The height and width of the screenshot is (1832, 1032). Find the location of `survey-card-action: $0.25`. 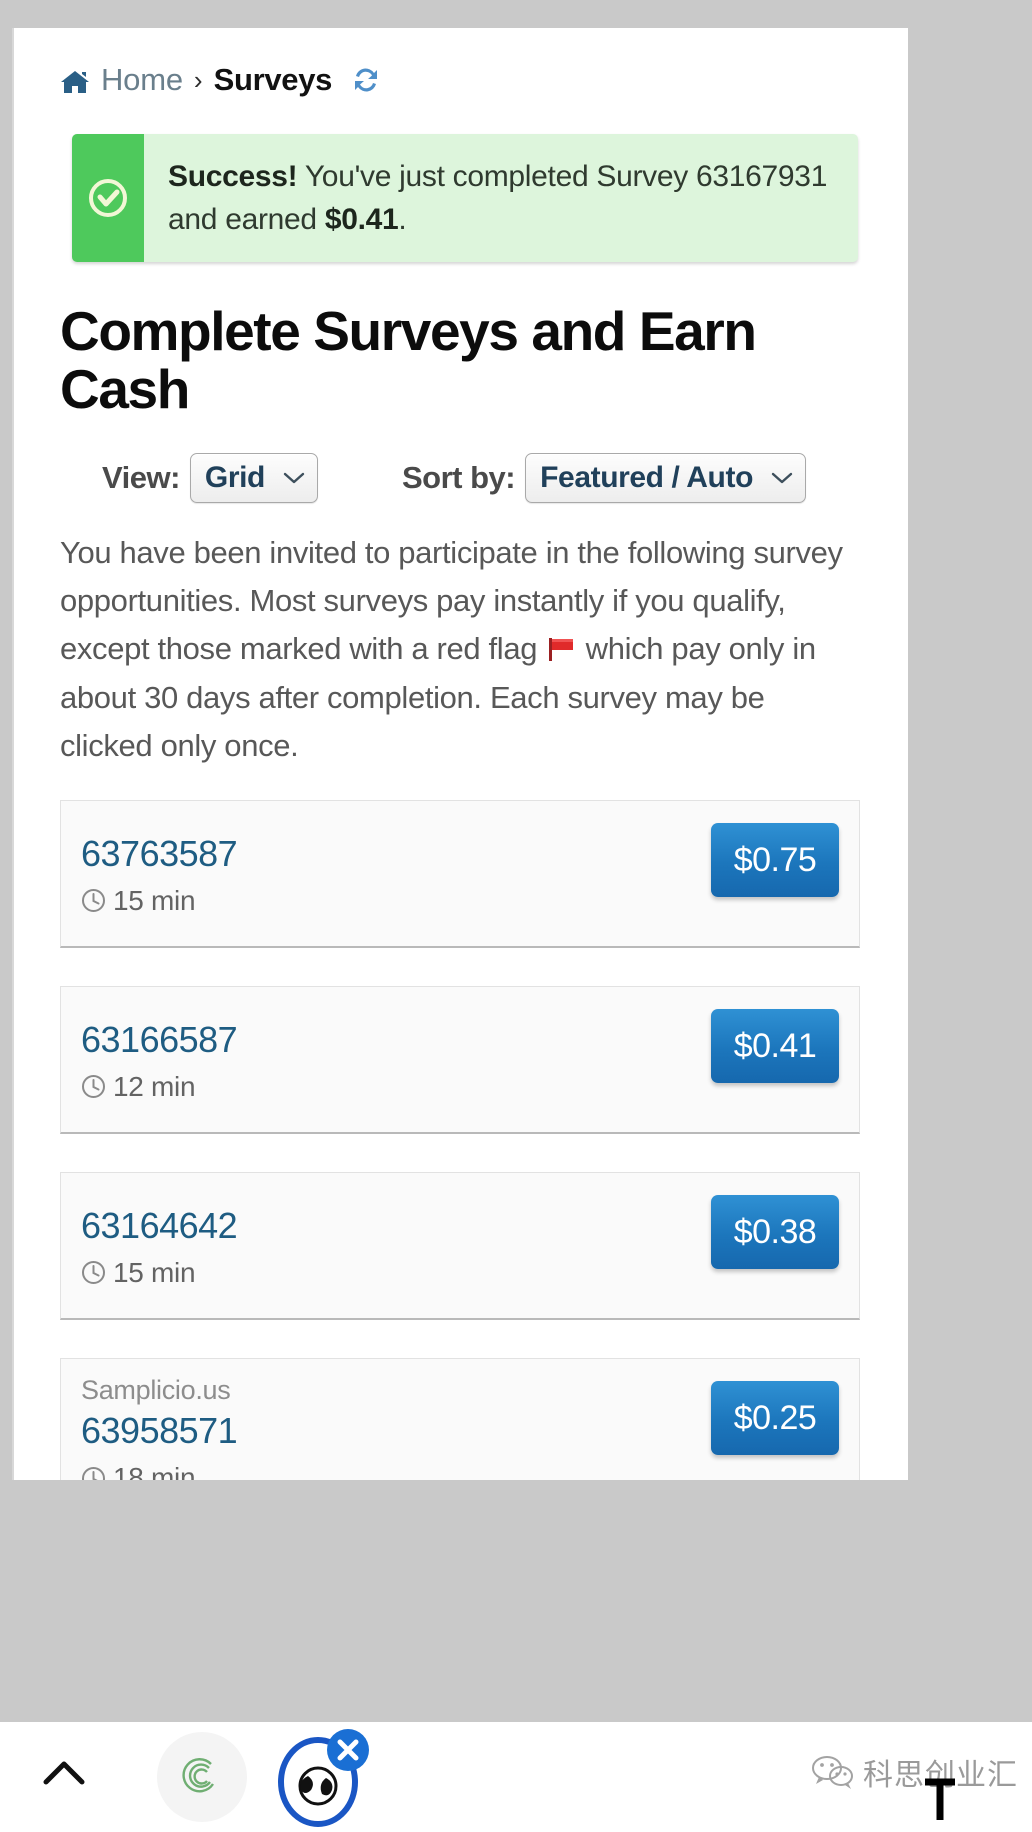

survey-card-action: $0.25 is located at coordinates (775, 1427).